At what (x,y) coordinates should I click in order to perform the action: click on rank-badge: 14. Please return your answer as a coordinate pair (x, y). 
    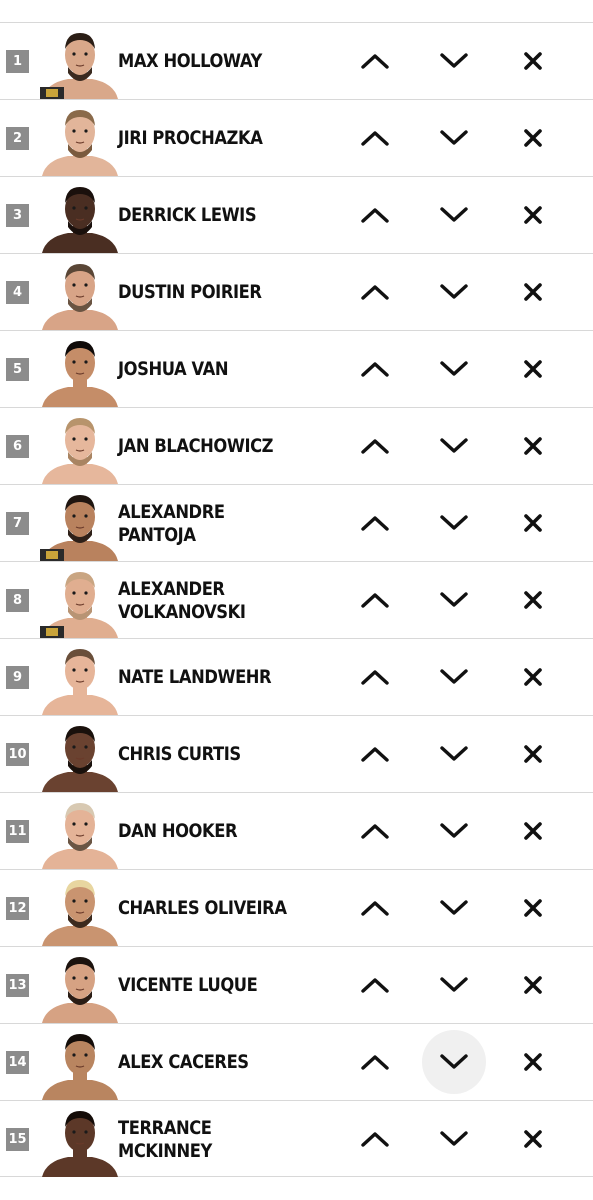
    Looking at the image, I should click on (17, 1062).